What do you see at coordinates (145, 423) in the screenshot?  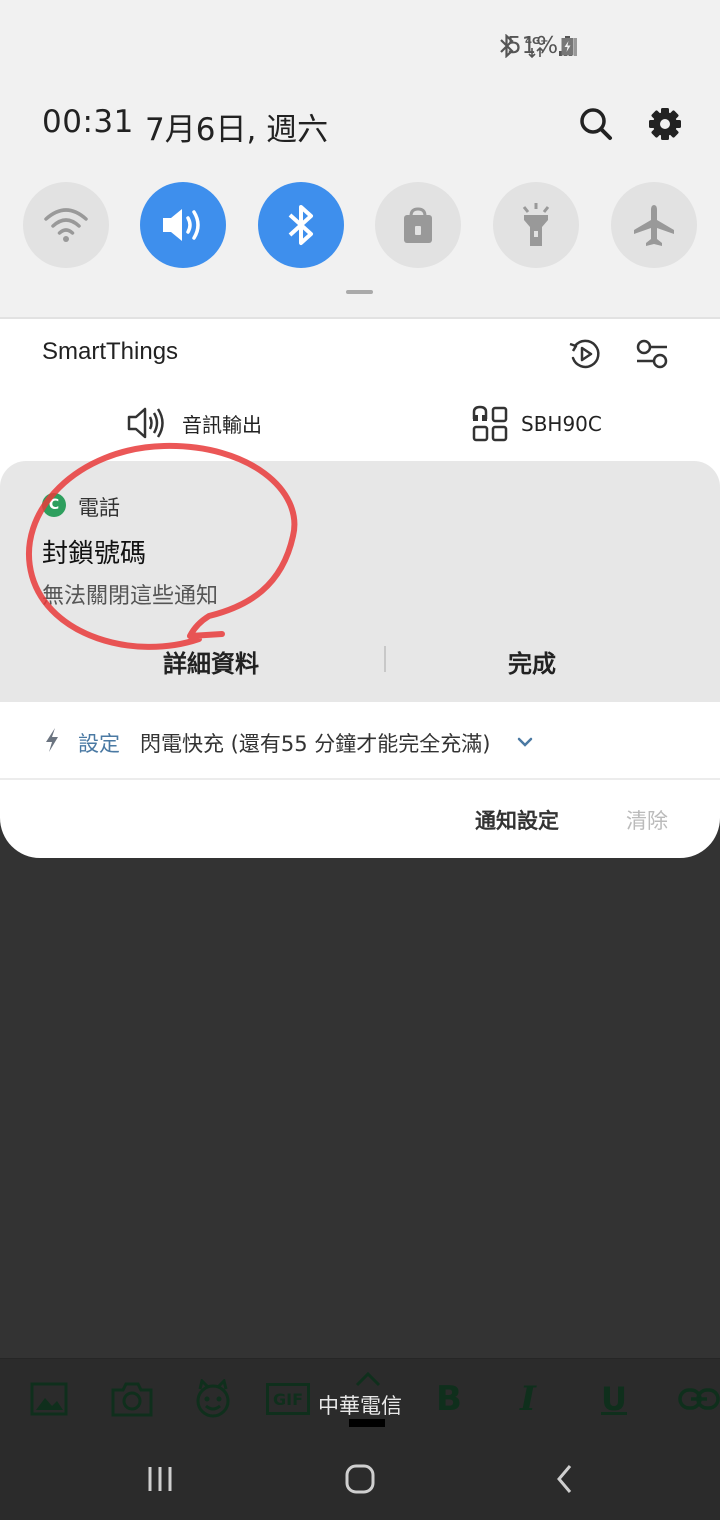 I see `speaker-icon` at bounding box center [145, 423].